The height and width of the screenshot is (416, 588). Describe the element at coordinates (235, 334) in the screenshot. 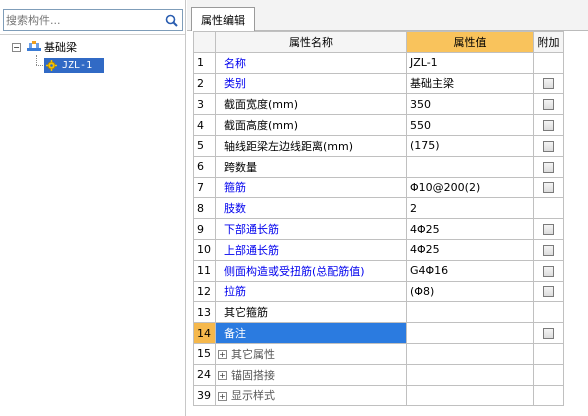

I see `property-name: 备注` at that location.